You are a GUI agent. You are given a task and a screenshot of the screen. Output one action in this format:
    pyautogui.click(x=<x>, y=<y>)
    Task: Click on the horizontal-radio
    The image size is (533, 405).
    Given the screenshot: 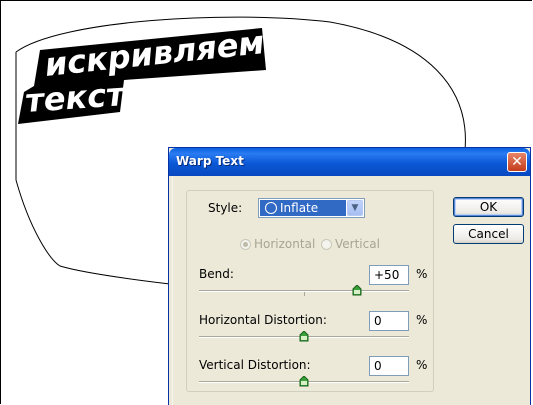 What is the action you would take?
    pyautogui.click(x=245, y=244)
    